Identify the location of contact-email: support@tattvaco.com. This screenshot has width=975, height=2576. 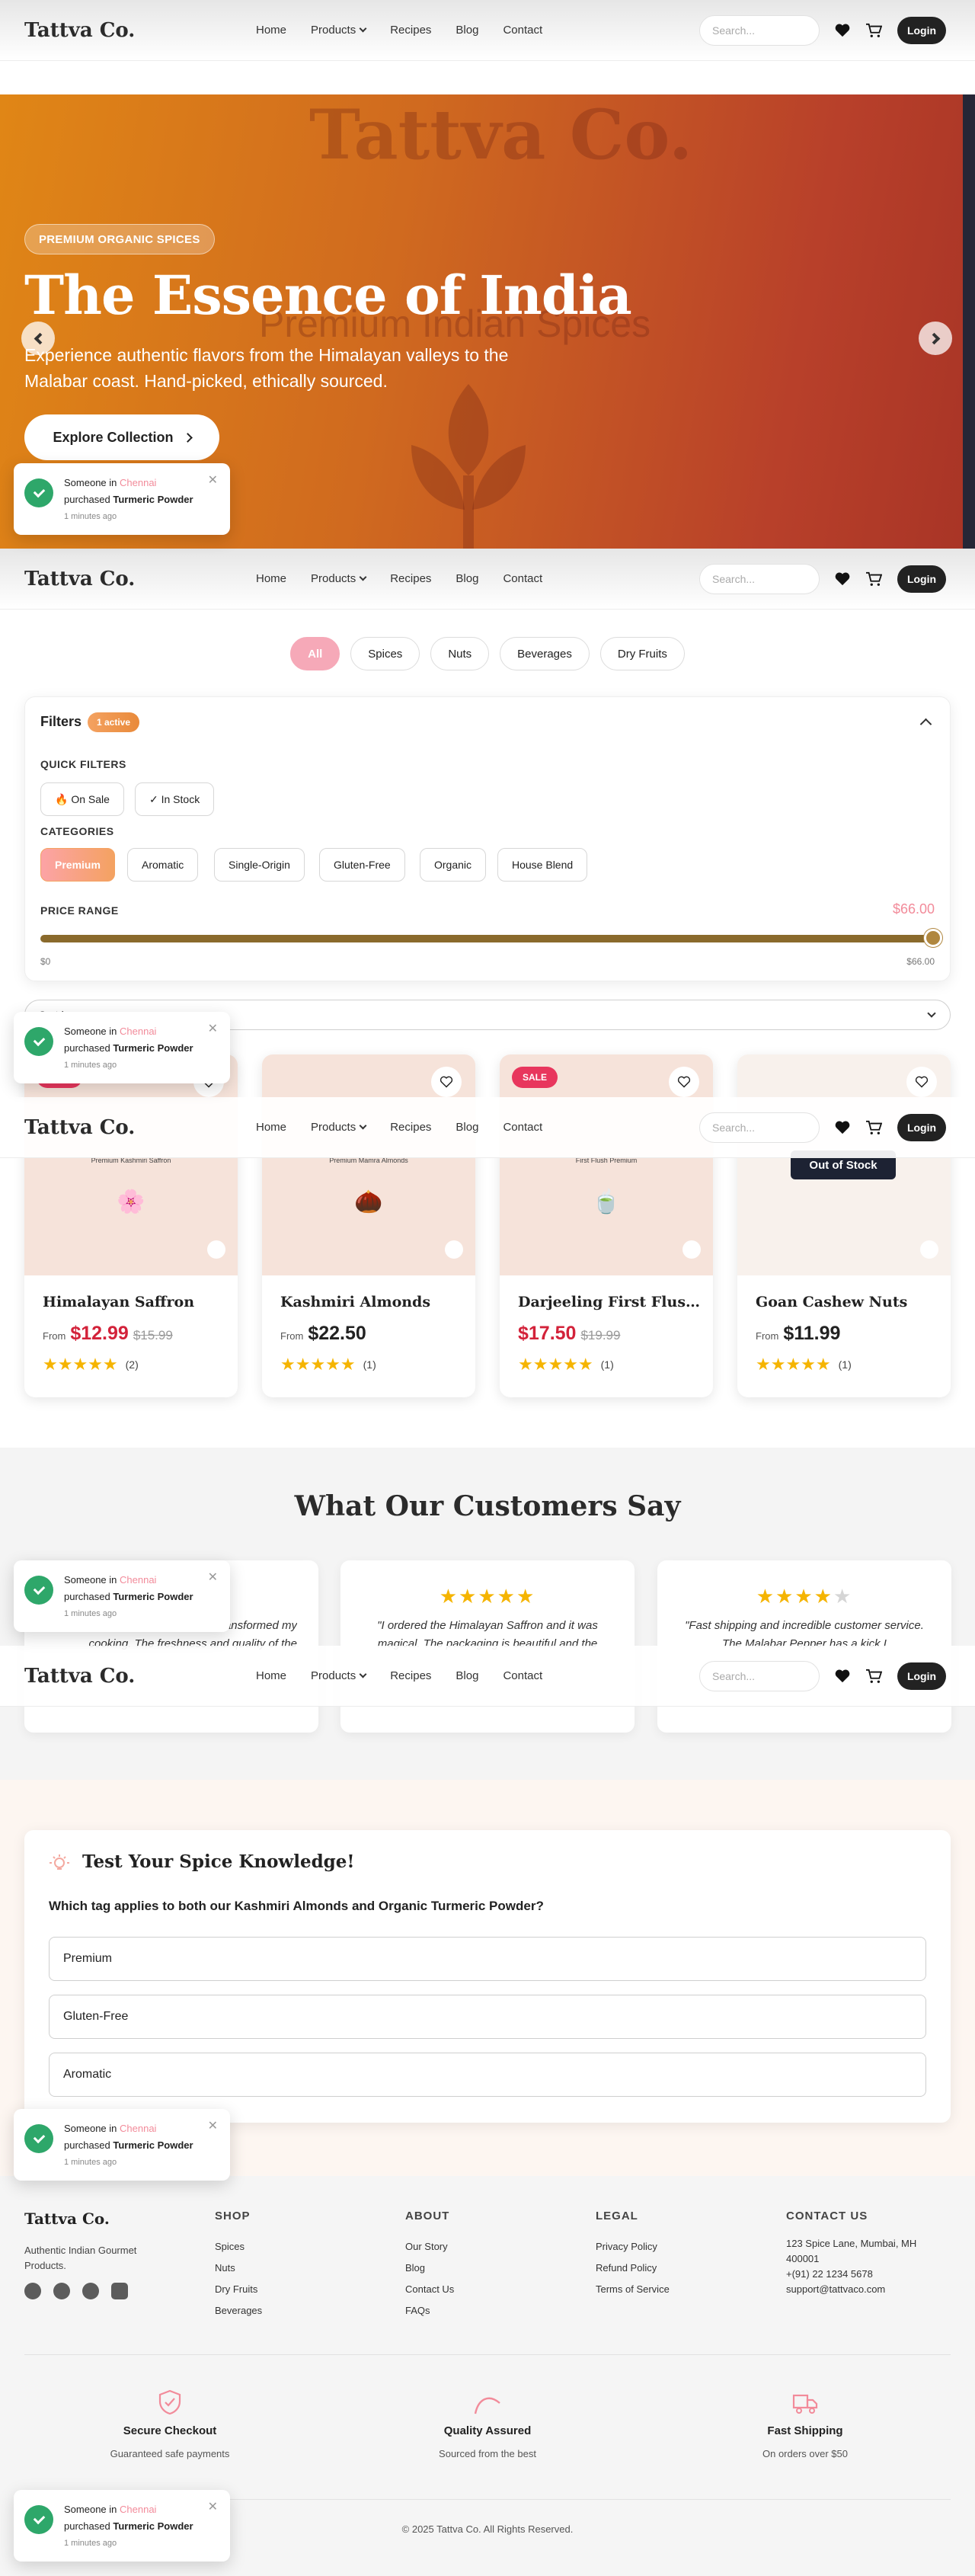
(866, 2289).